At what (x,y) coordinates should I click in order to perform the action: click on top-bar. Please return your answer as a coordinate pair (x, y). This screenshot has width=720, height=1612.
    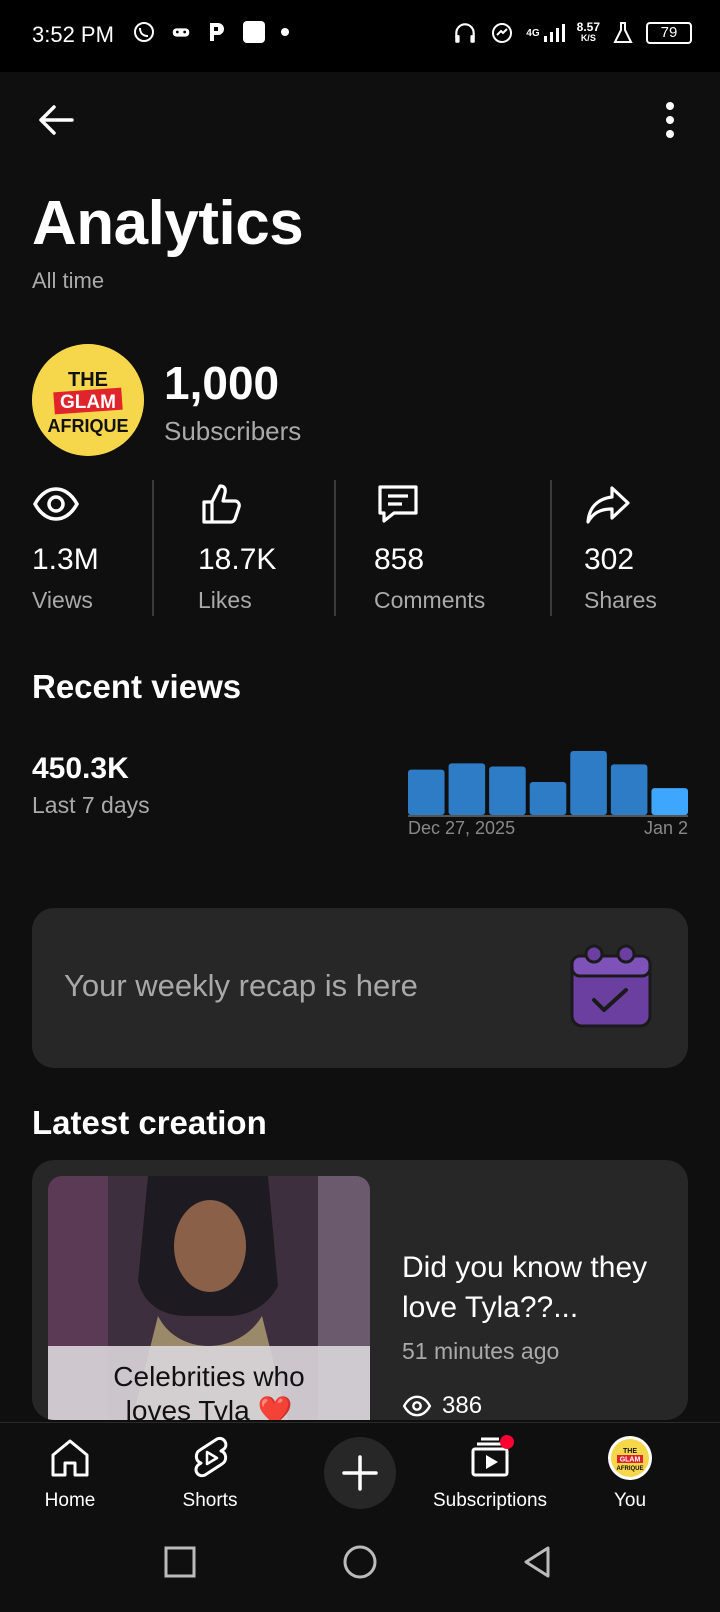
    Looking at the image, I should click on (360, 120).